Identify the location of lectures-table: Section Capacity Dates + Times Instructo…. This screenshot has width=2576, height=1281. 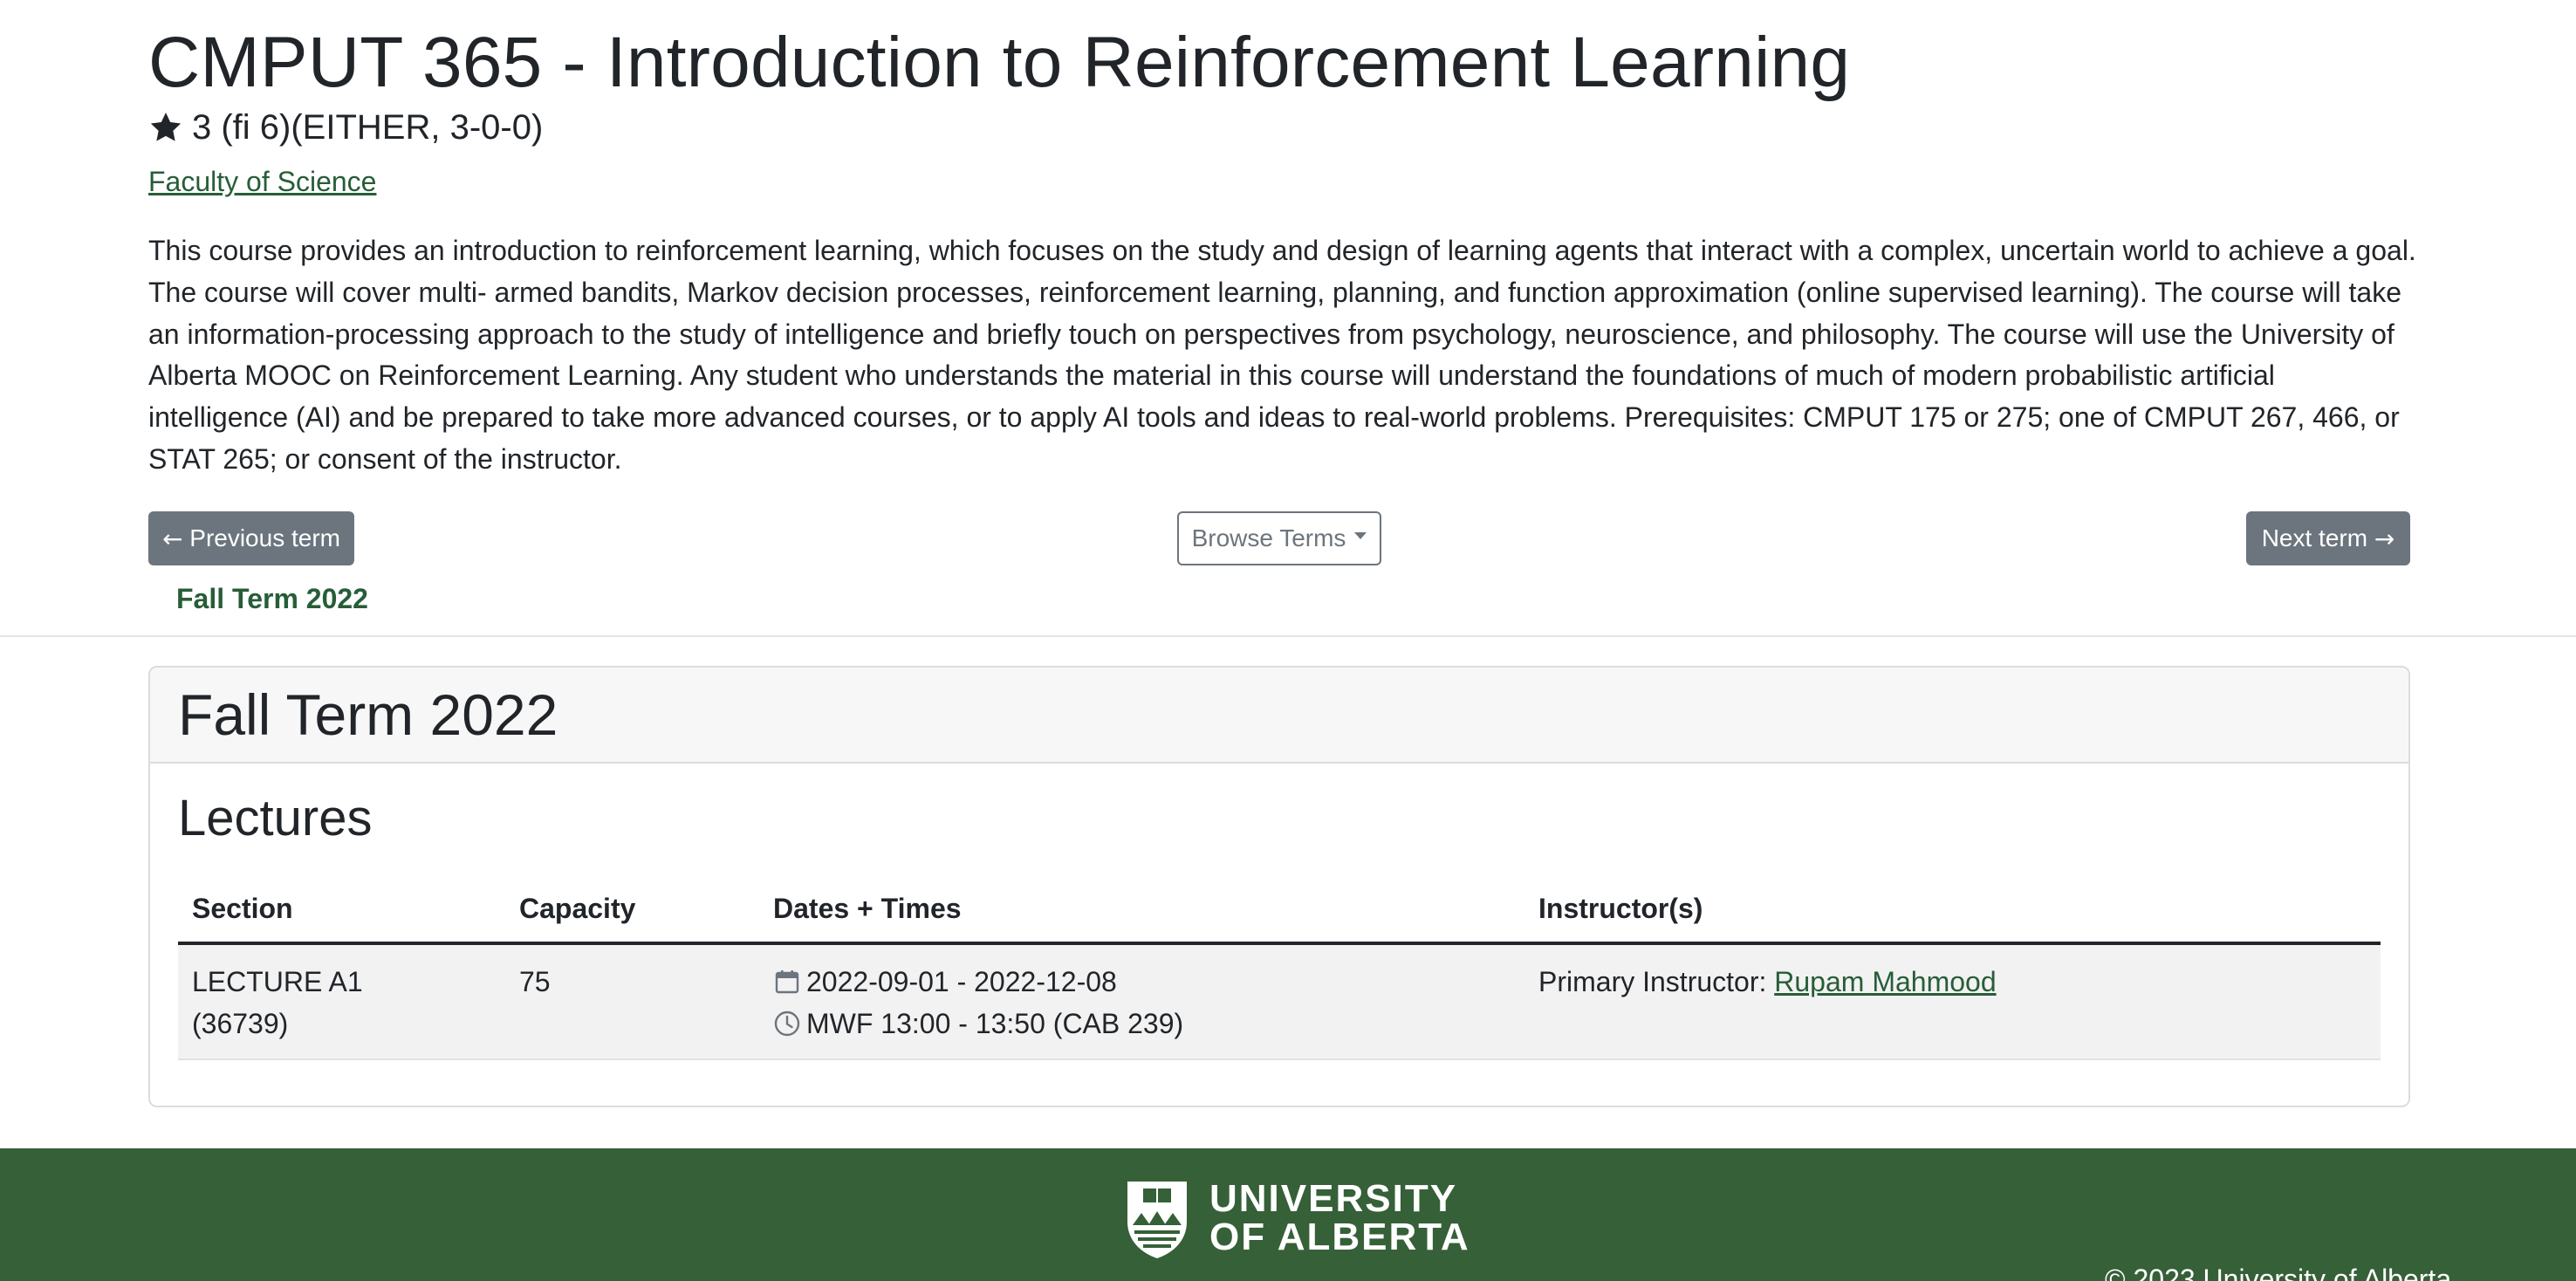
(1279, 967).